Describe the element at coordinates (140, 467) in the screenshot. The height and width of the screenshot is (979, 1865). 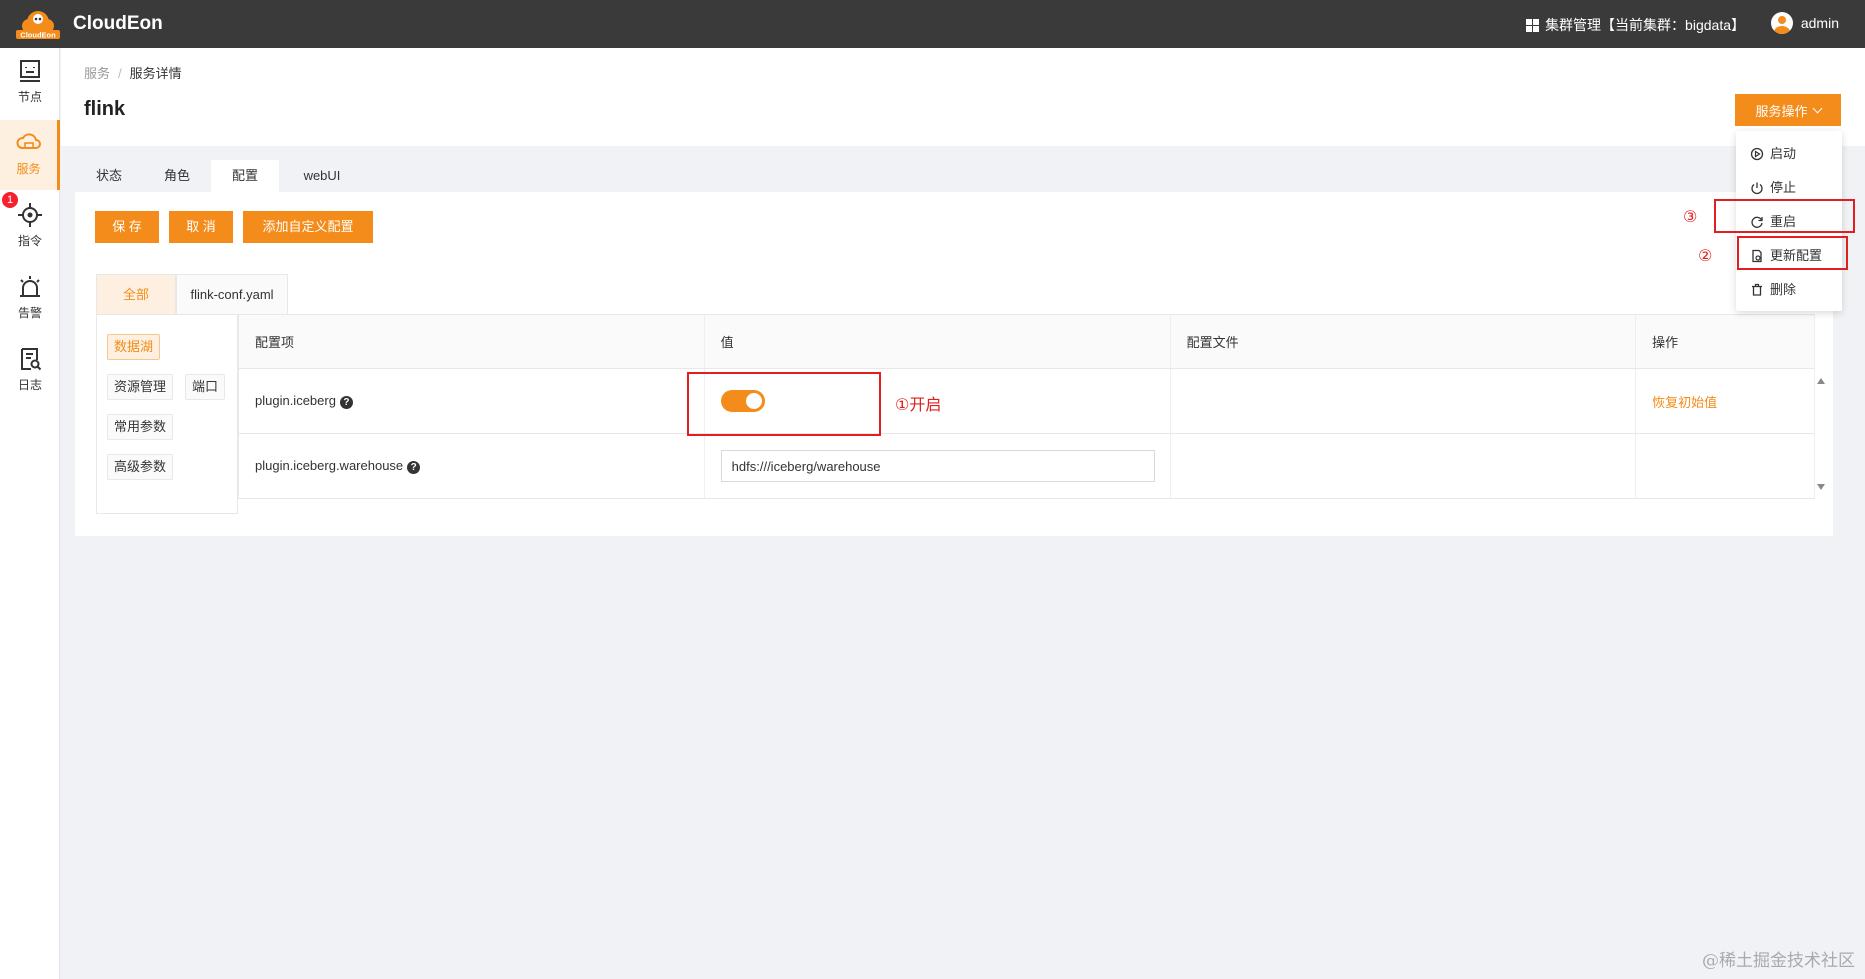
I see `category-advanced-params: 高级参数` at that location.